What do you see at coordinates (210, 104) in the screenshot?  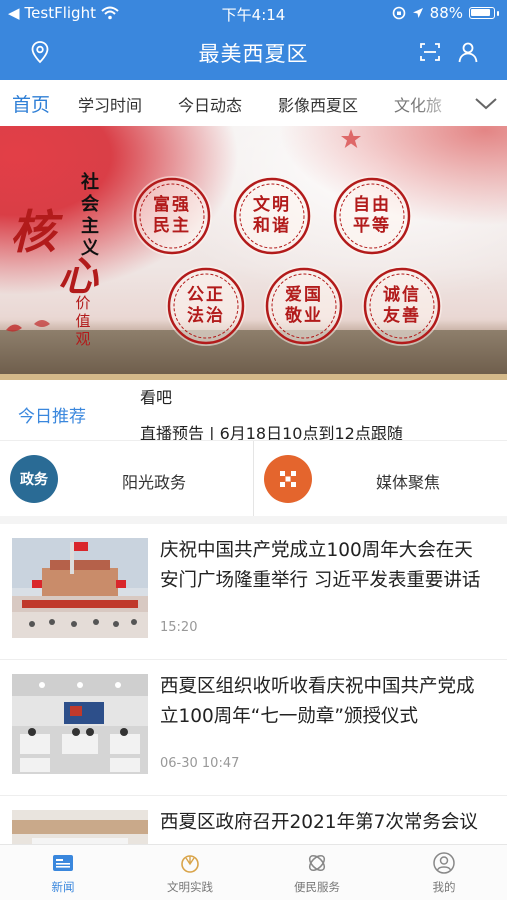 I see `tab-today-news: 今日动态` at bounding box center [210, 104].